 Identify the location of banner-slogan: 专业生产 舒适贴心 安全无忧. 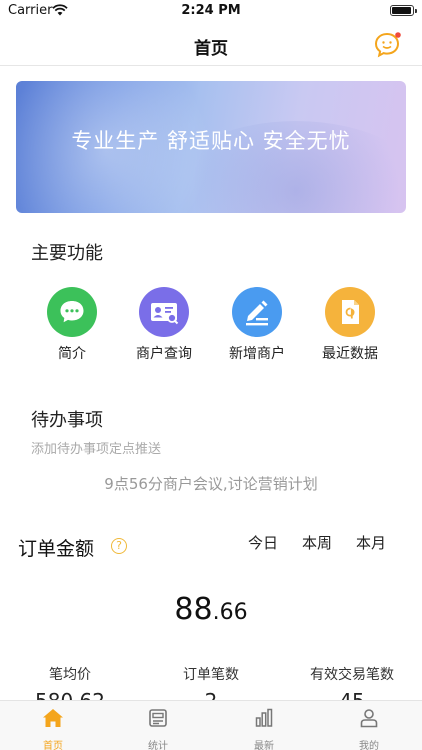
(211, 141).